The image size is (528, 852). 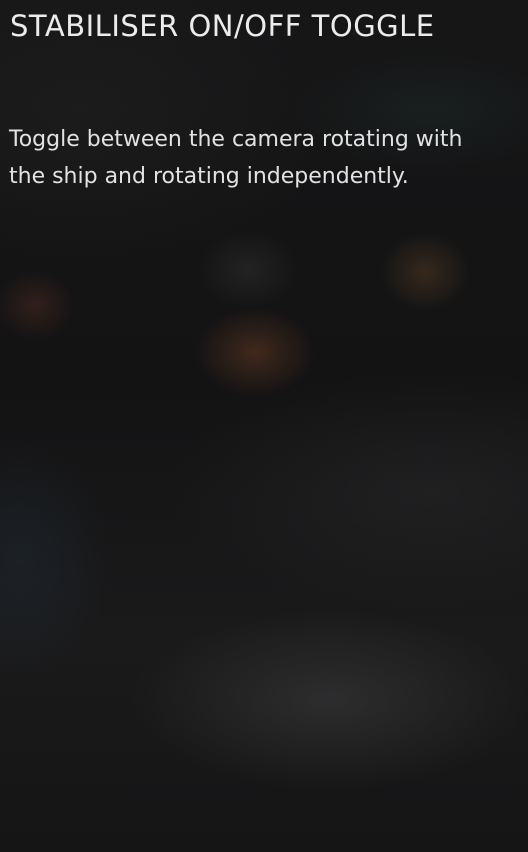 What do you see at coordinates (222, 26) in the screenshot?
I see `panel-title: STABILISER ON/OFF TOGGLE` at bounding box center [222, 26].